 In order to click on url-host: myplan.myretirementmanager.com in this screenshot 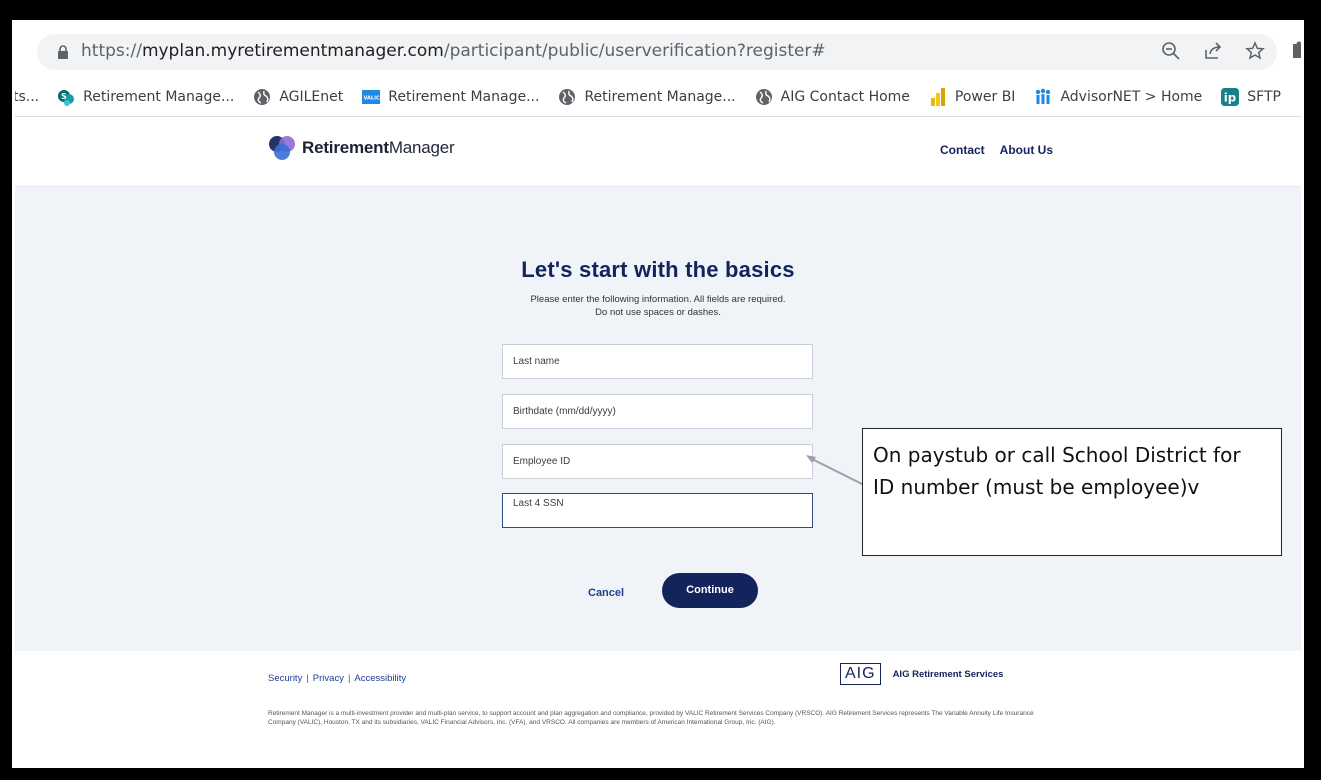, I will do `click(292, 51)`.